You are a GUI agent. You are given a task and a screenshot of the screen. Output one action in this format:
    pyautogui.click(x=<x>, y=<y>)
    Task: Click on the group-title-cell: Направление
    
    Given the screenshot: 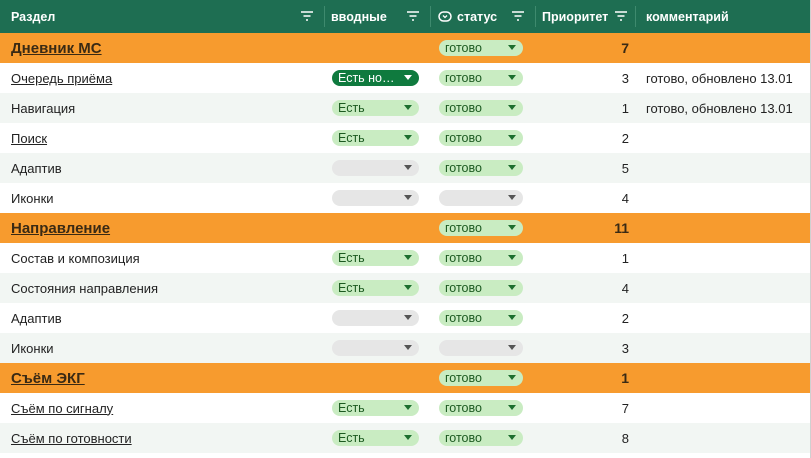 What is the action you would take?
    pyautogui.click(x=162, y=228)
    